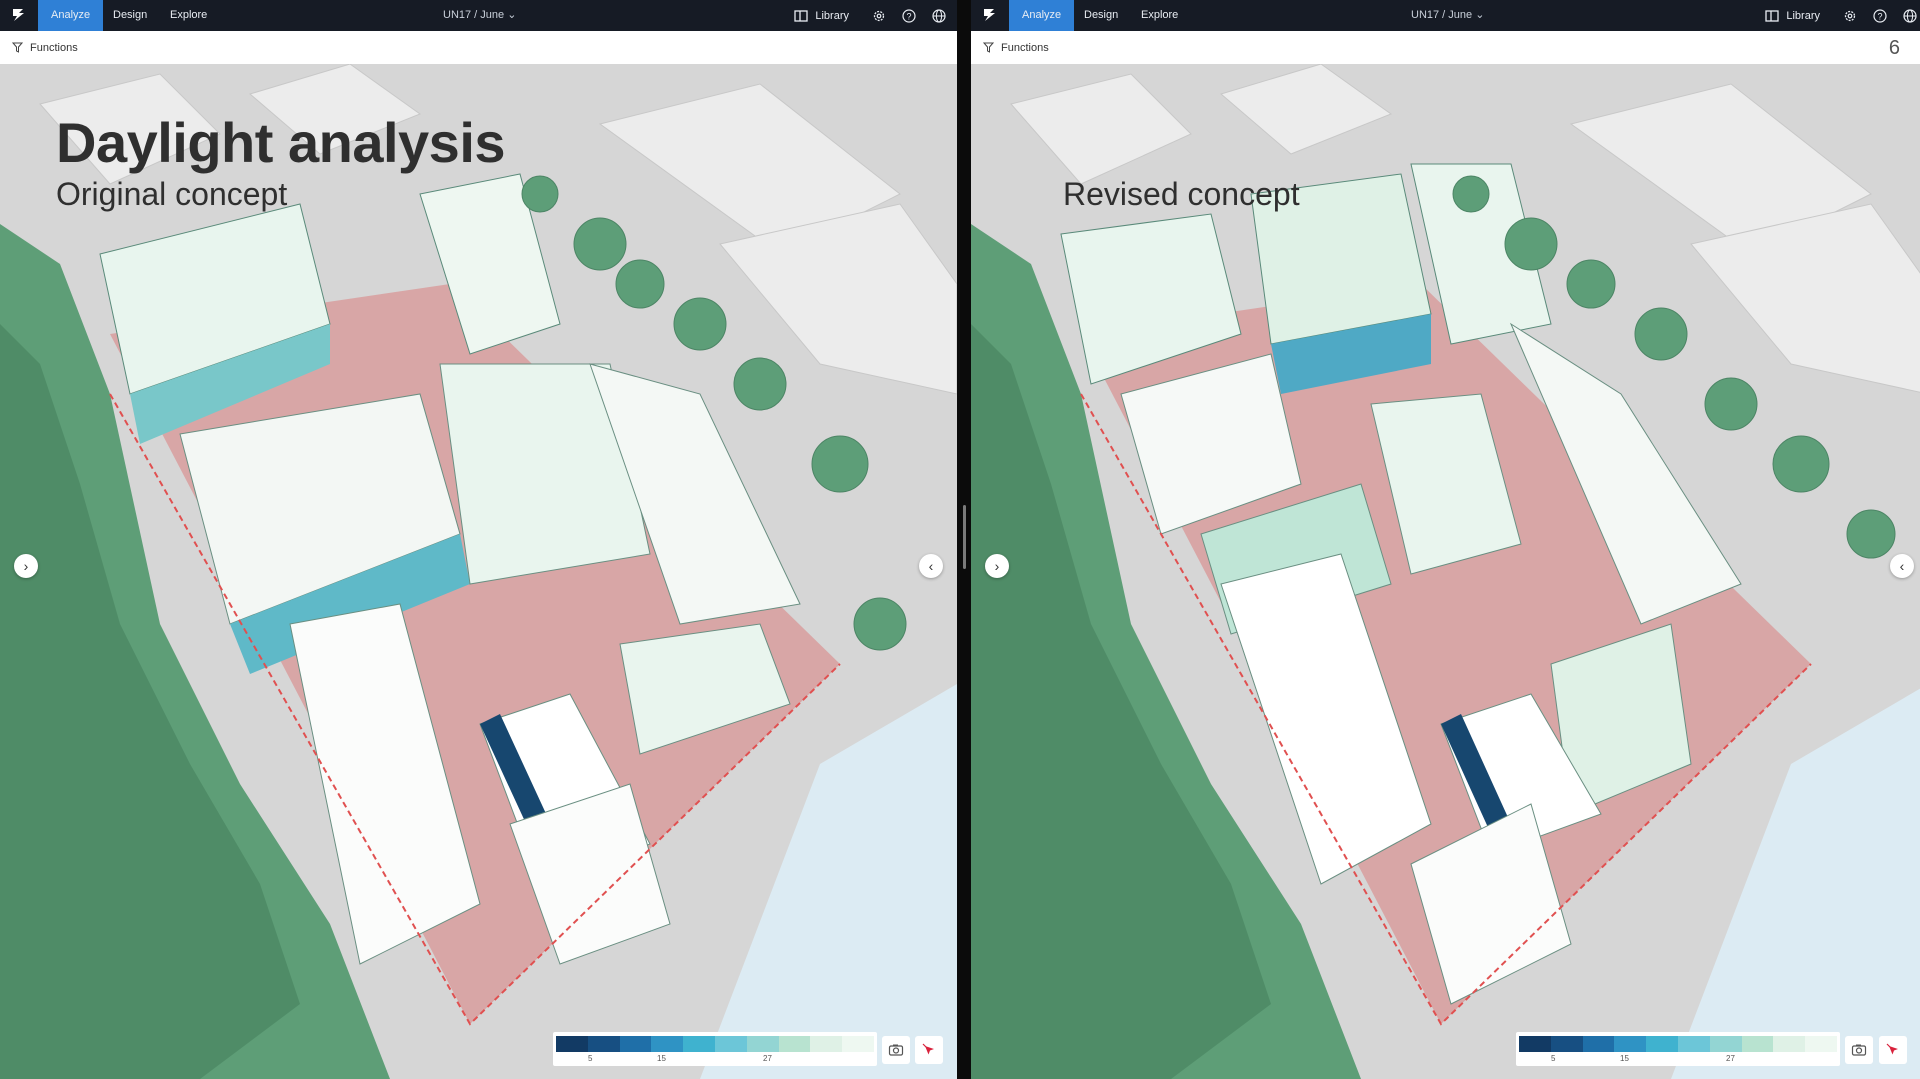 Image resolution: width=1920 pixels, height=1079 pixels. I want to click on slide-subtitle: Revised concept, so click(1181, 194).